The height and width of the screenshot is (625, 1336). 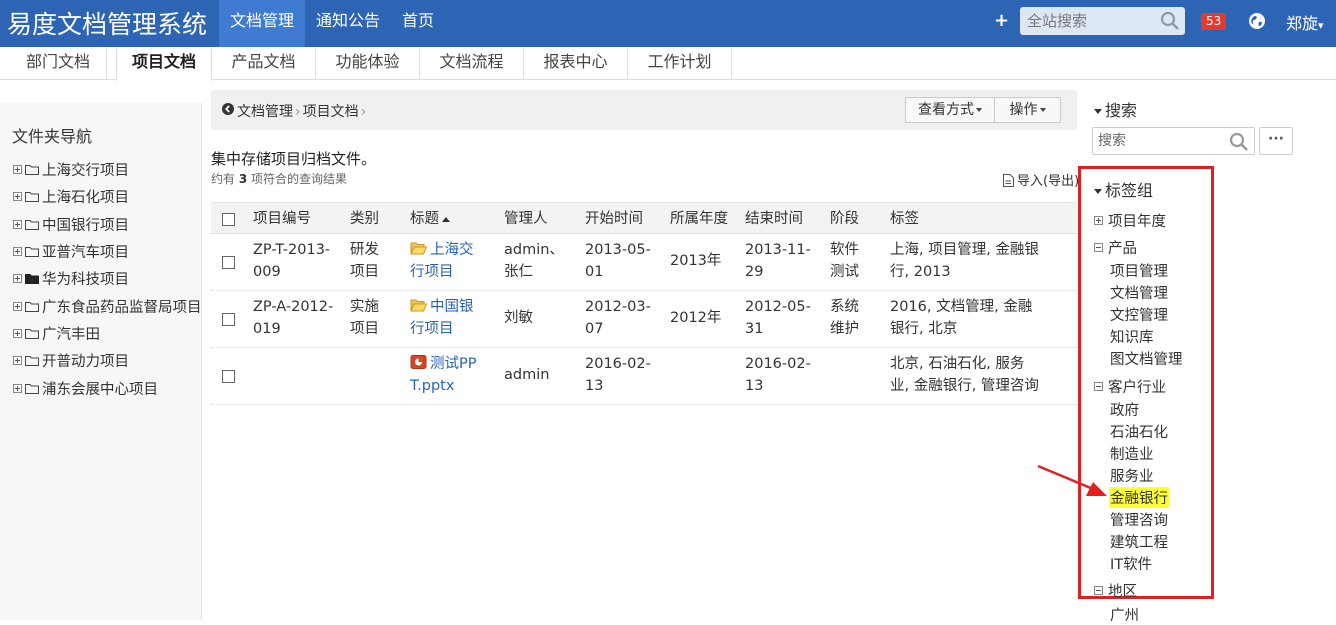 What do you see at coordinates (107, 360) in the screenshot?
I see `folder-item: 开普动力项目` at bounding box center [107, 360].